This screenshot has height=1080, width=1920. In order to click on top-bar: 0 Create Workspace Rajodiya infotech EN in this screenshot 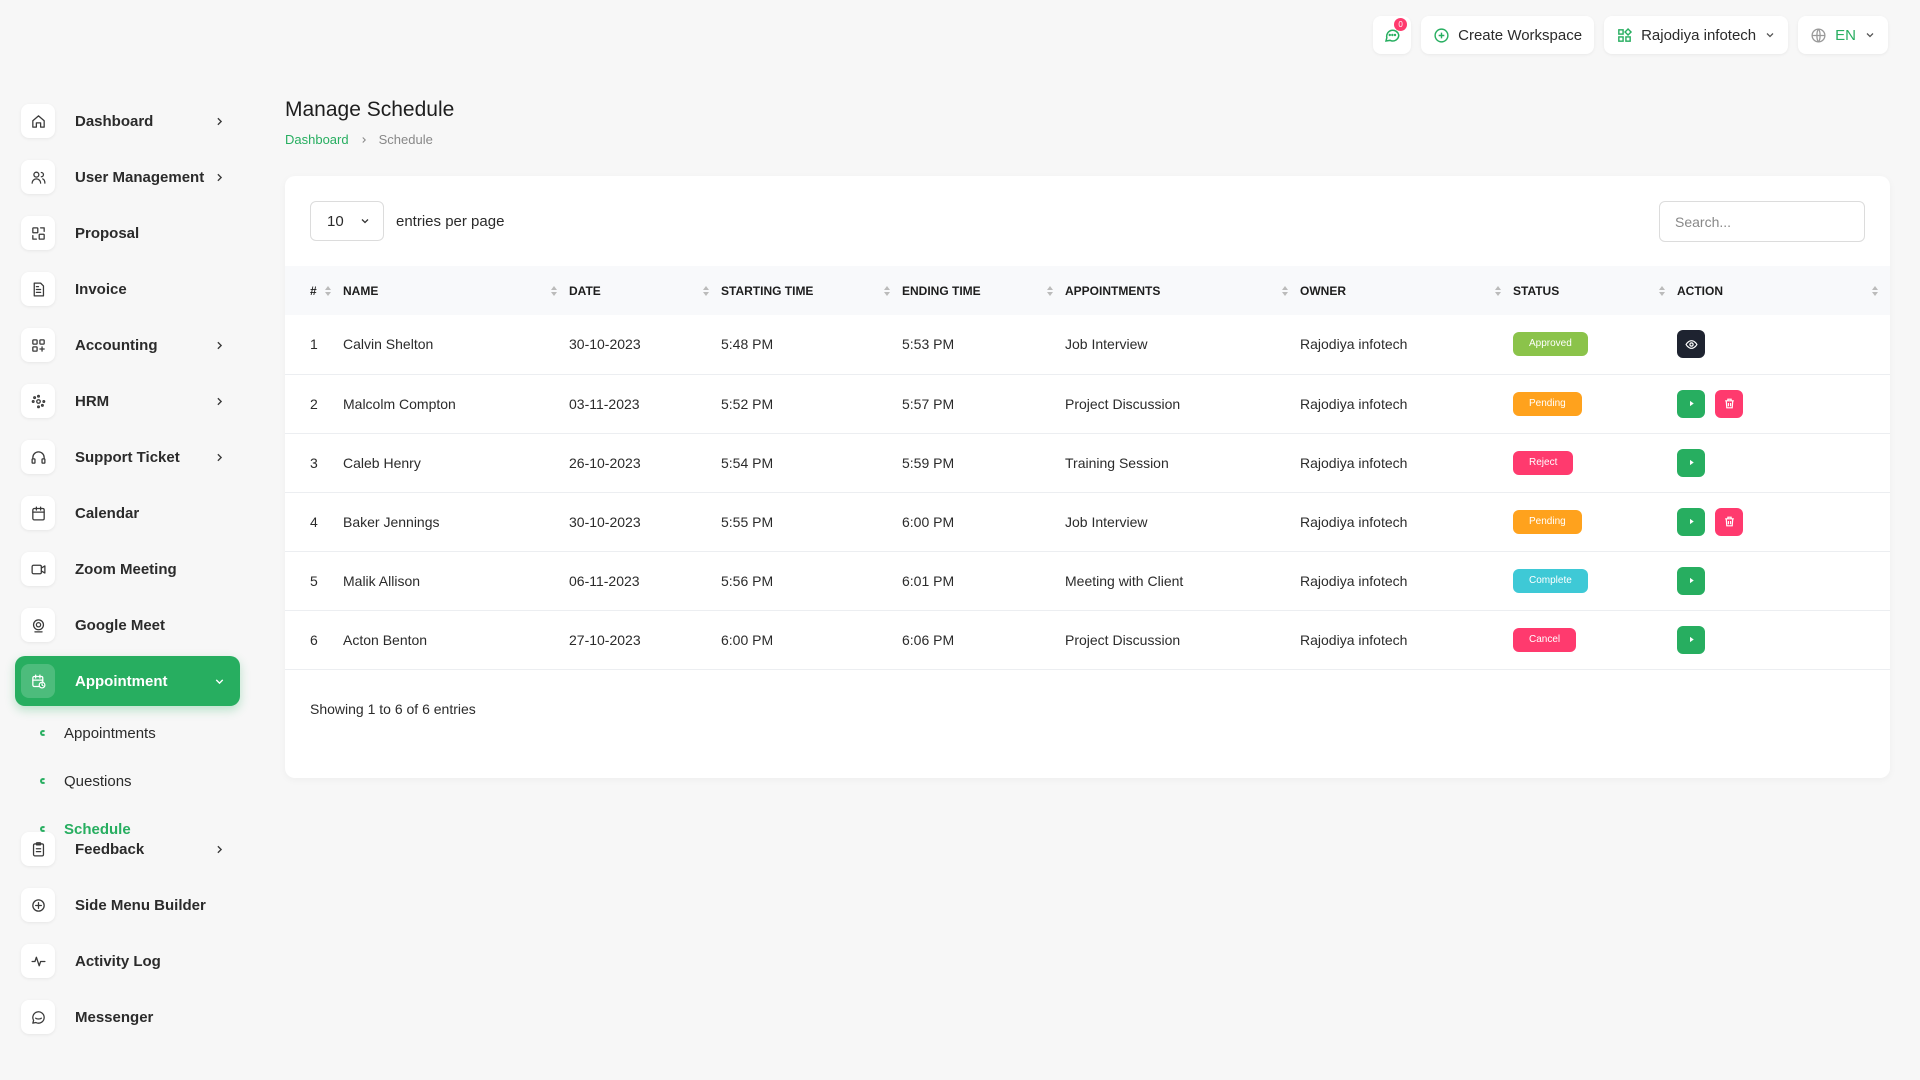, I will do `click(1630, 35)`.